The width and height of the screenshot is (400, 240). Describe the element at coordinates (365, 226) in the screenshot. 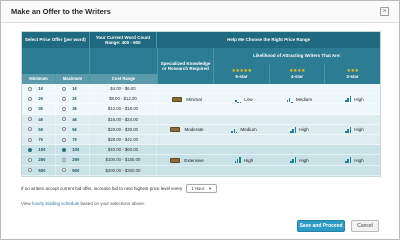

I see `cancel-button: Cancel` at that location.